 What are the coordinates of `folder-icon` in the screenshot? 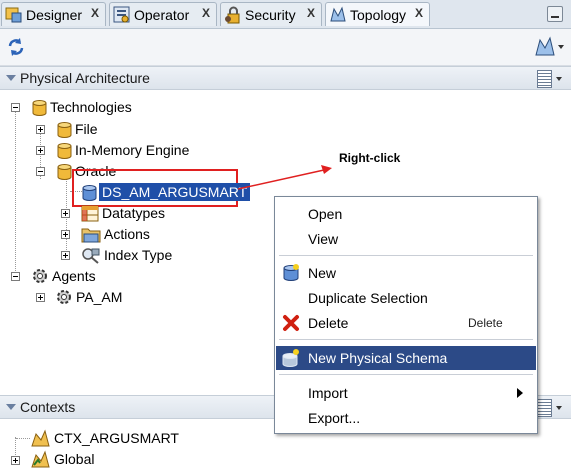 It's located at (91, 235).